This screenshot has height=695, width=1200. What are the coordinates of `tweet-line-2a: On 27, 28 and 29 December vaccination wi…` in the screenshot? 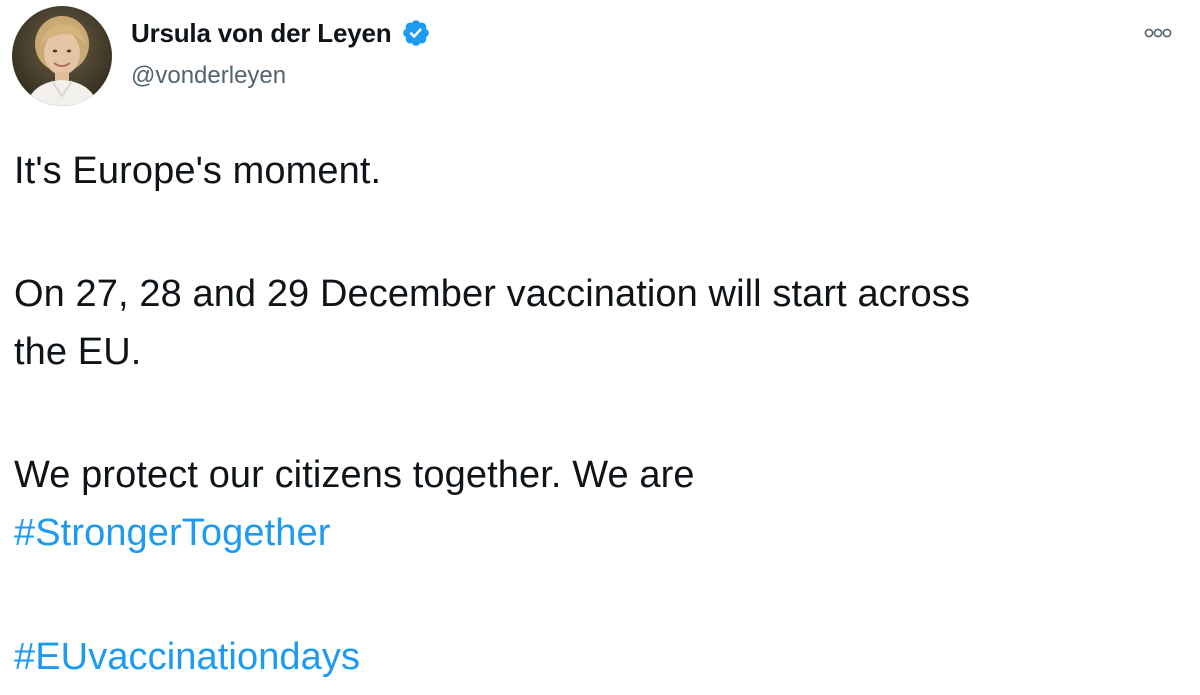 It's located at (492, 294).